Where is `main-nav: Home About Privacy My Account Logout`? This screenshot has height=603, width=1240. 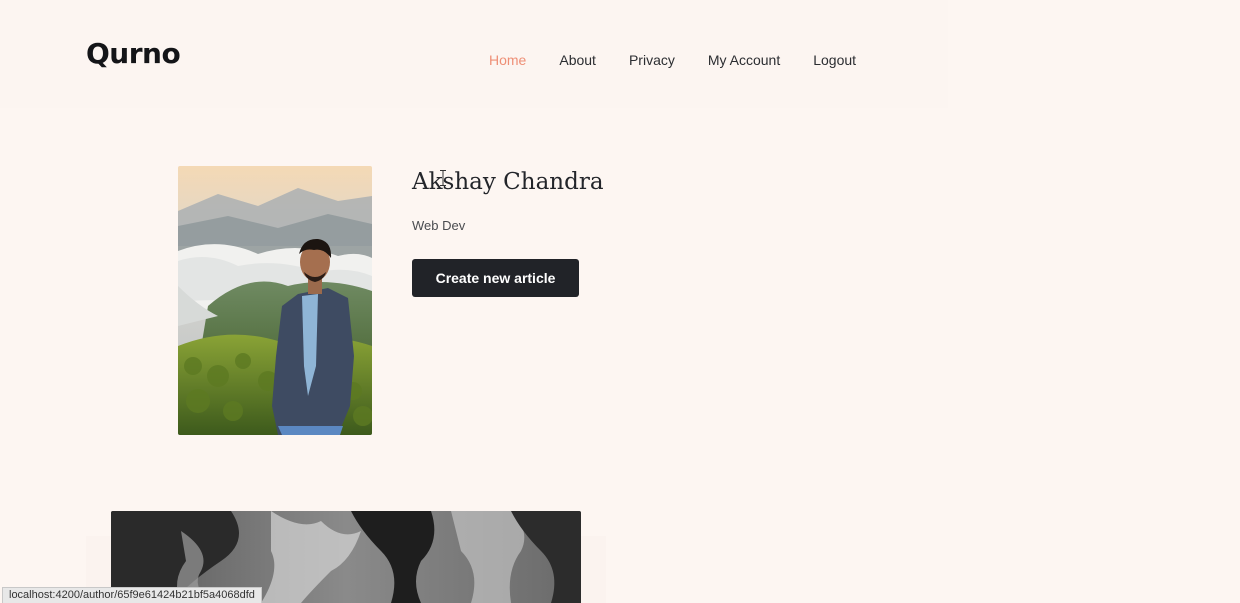
main-nav: Home About Privacy My Account Logout is located at coordinates (689, 60).